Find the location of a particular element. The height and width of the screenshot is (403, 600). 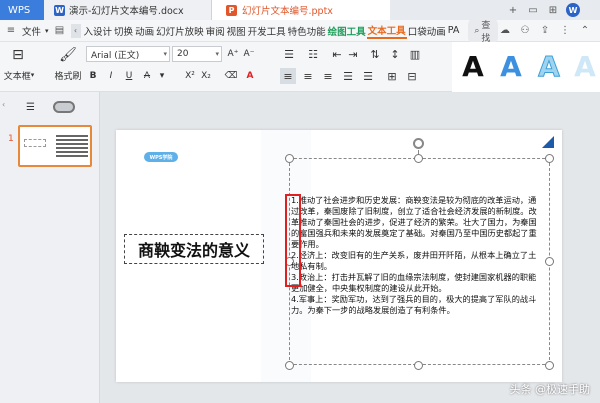

menu-text-tools: 文本工具 is located at coordinates (386, 31).